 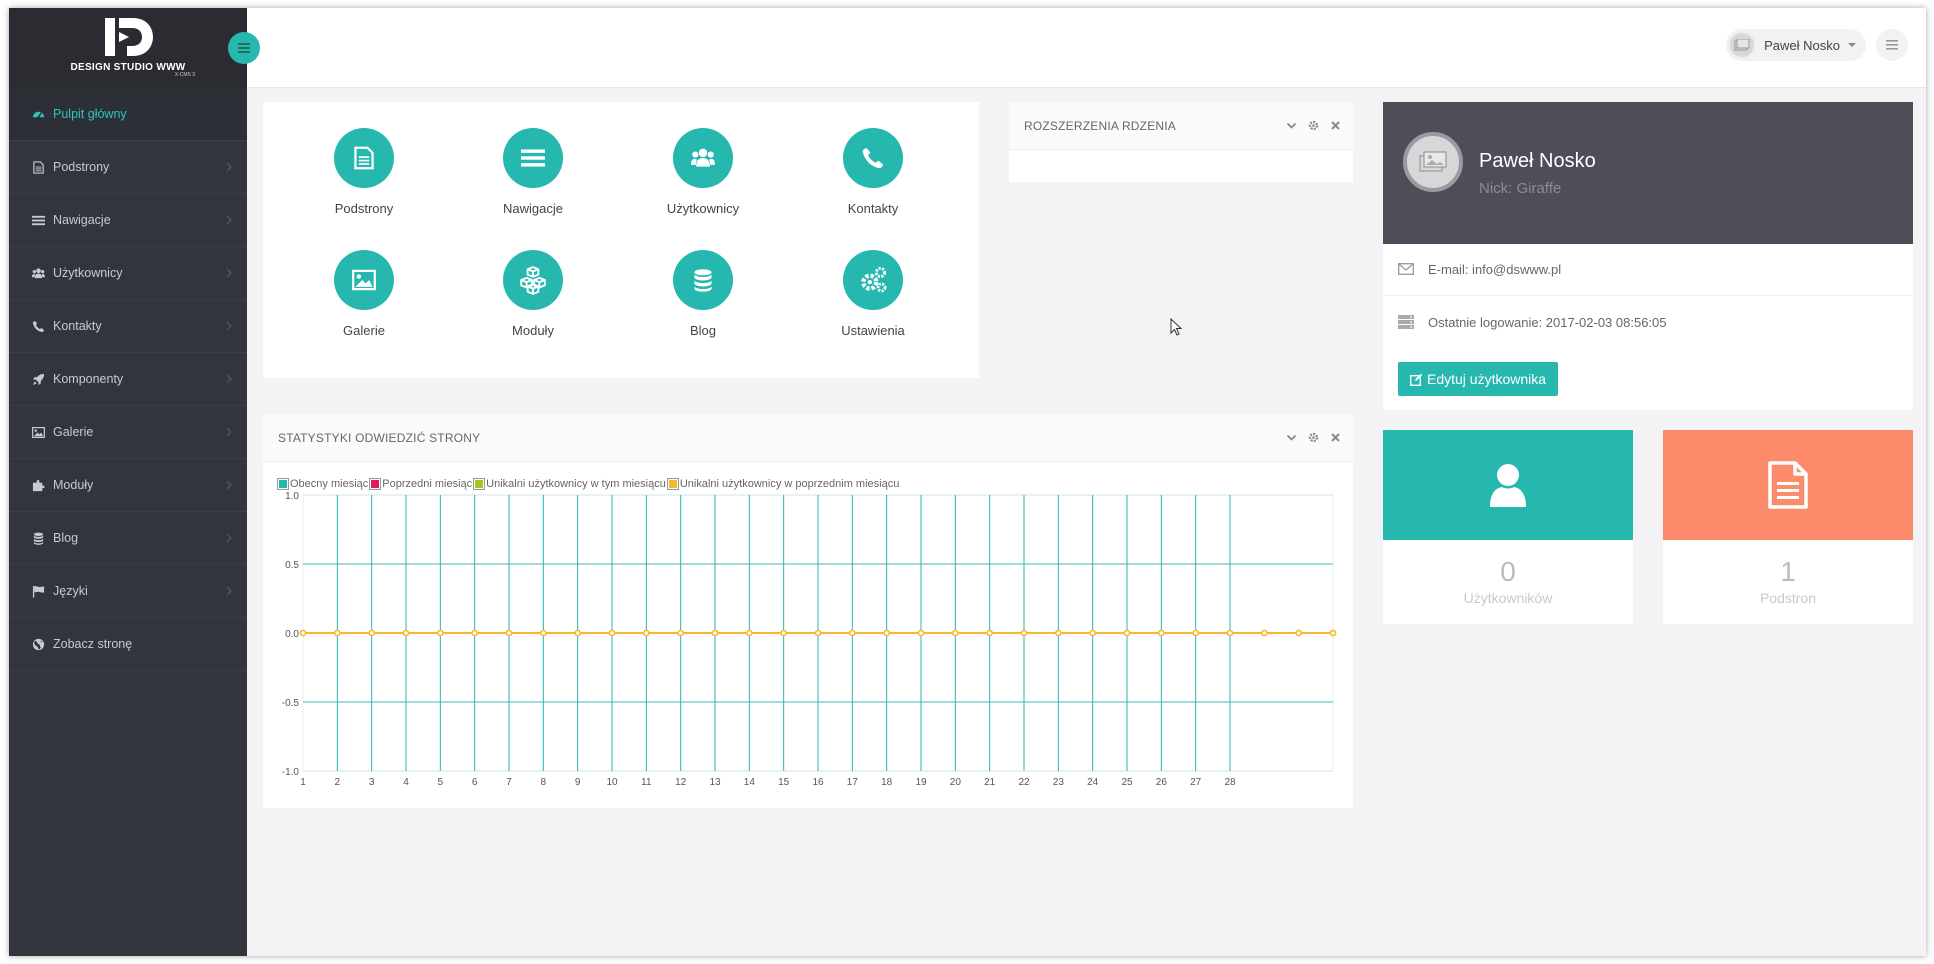 I want to click on quick-link-2: Nawigacje, so click(x=533, y=172).